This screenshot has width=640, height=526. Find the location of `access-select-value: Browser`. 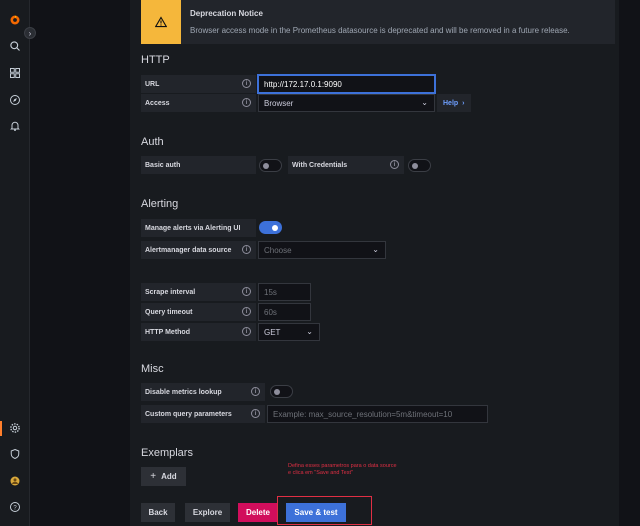

access-select-value: Browser is located at coordinates (279, 103).